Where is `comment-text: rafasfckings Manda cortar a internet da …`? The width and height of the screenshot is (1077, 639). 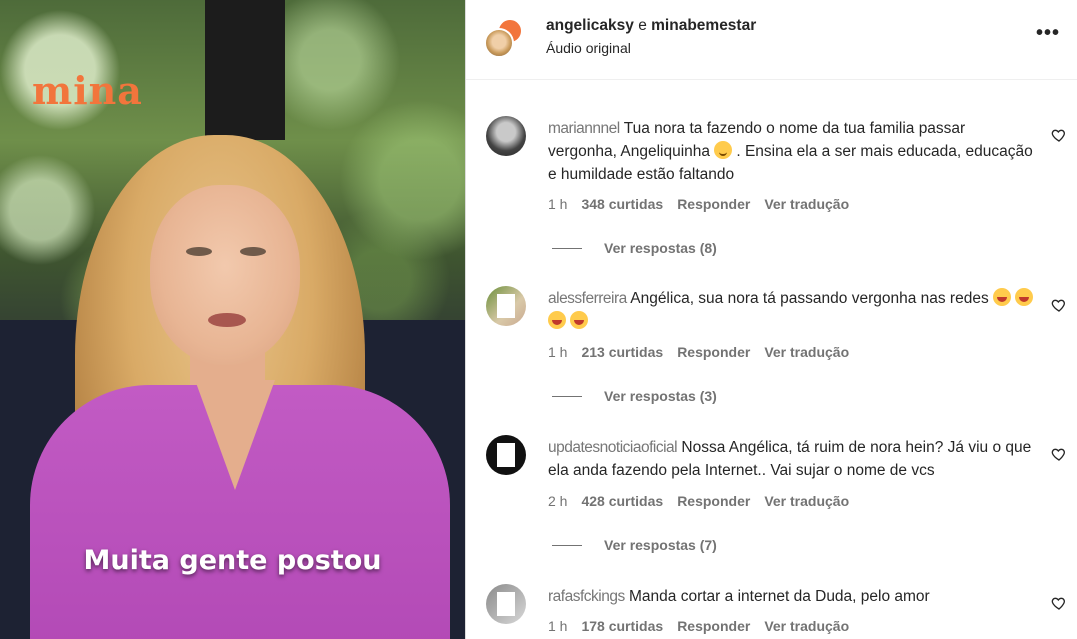
comment-text: rafasfckings Manda cortar a internet da … is located at coordinates (793, 596).